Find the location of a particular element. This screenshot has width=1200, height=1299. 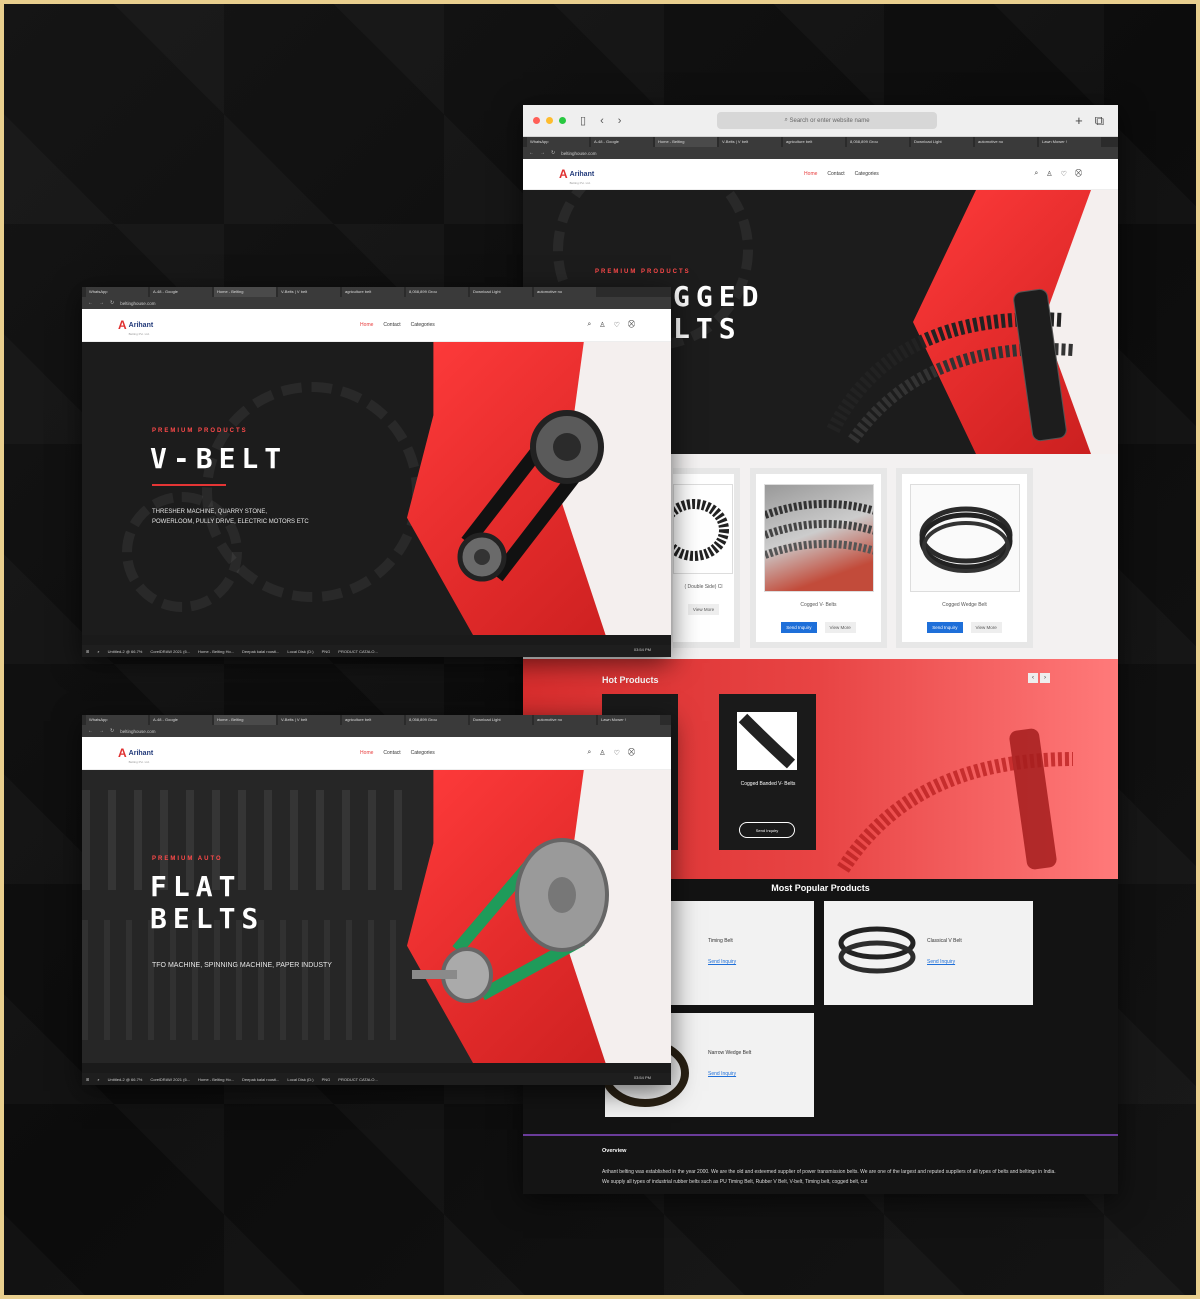

hot-product-card: Cogged Banded V- Belts Send Inquiry is located at coordinates (767, 772).